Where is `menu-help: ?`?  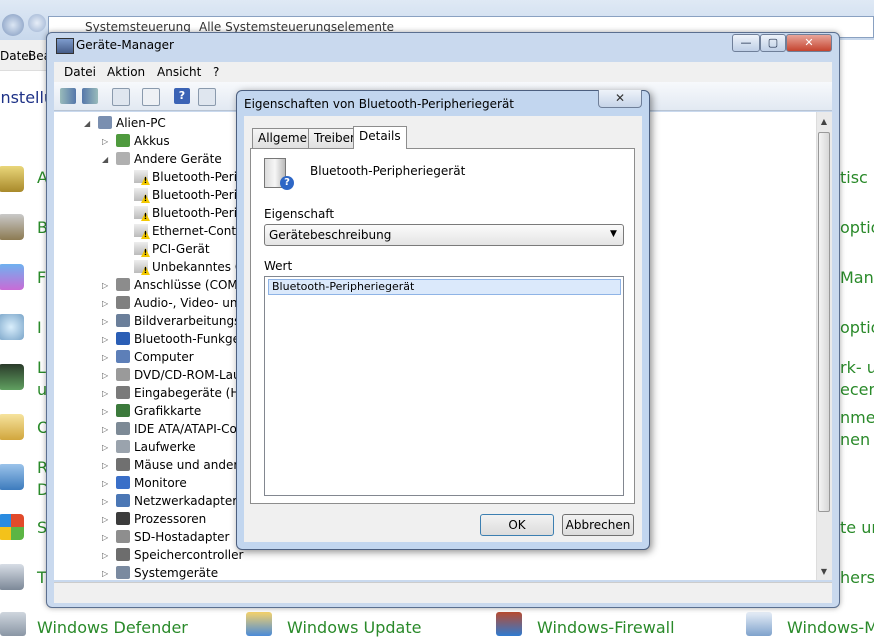
menu-help: ? is located at coordinates (216, 72).